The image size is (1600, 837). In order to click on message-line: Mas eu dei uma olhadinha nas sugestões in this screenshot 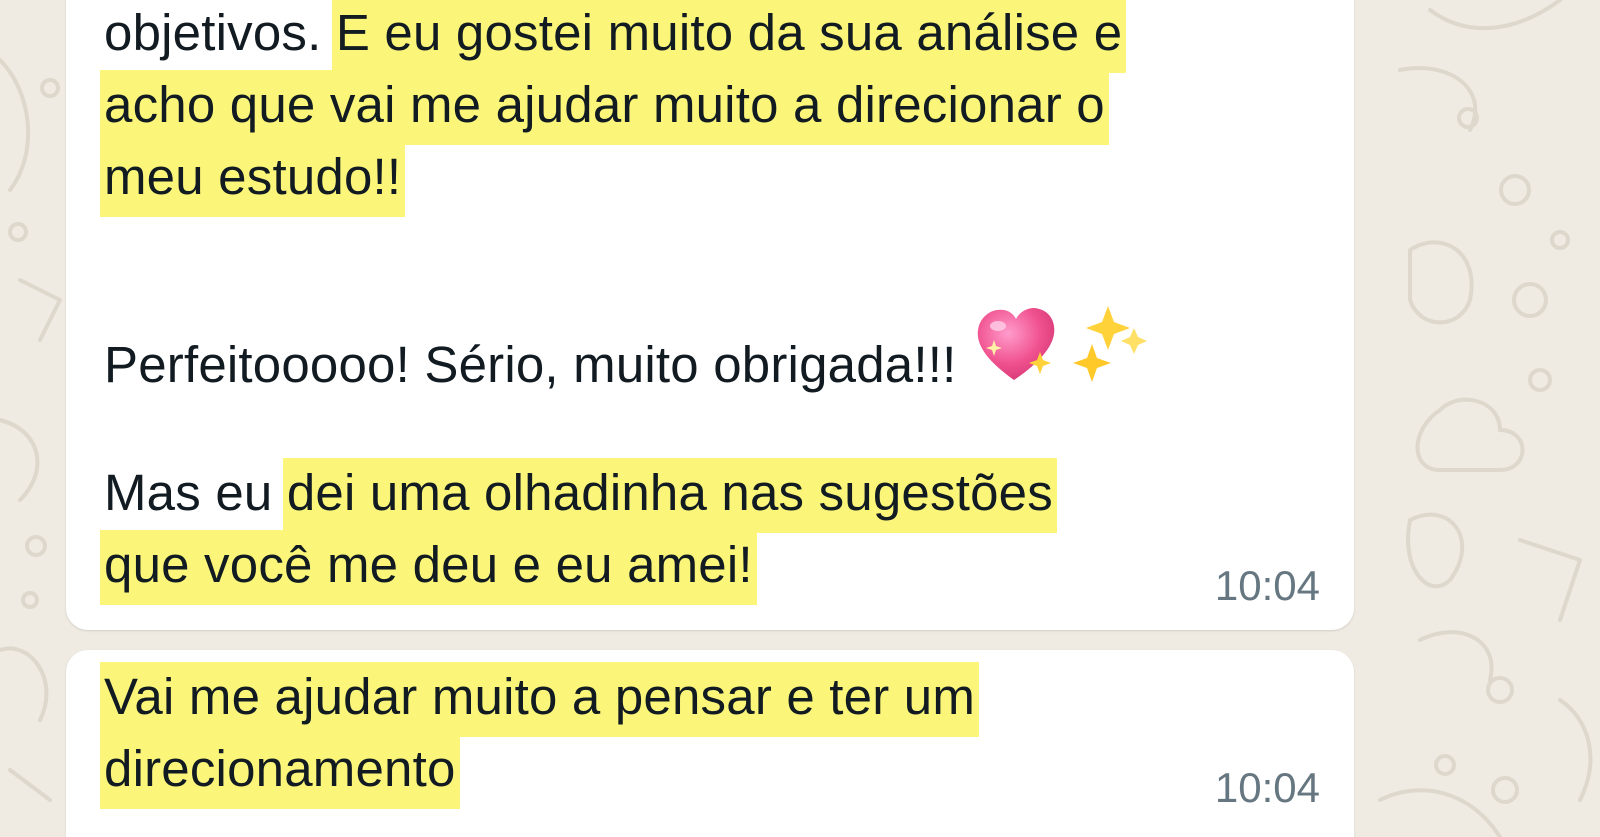, I will do `click(580, 495)`.